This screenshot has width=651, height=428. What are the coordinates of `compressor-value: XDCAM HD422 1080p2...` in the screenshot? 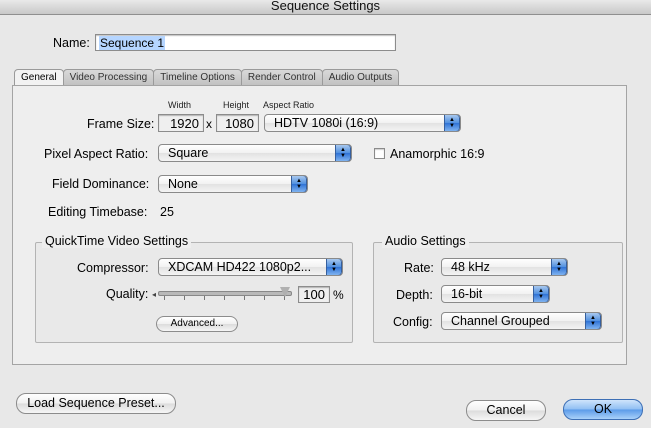 It's located at (240, 267).